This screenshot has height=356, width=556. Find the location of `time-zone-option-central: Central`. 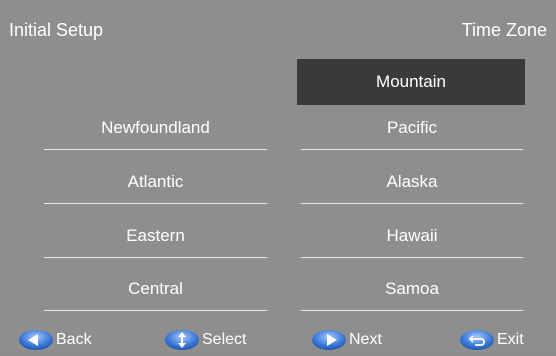

time-zone-option-central: Central is located at coordinates (155, 290).